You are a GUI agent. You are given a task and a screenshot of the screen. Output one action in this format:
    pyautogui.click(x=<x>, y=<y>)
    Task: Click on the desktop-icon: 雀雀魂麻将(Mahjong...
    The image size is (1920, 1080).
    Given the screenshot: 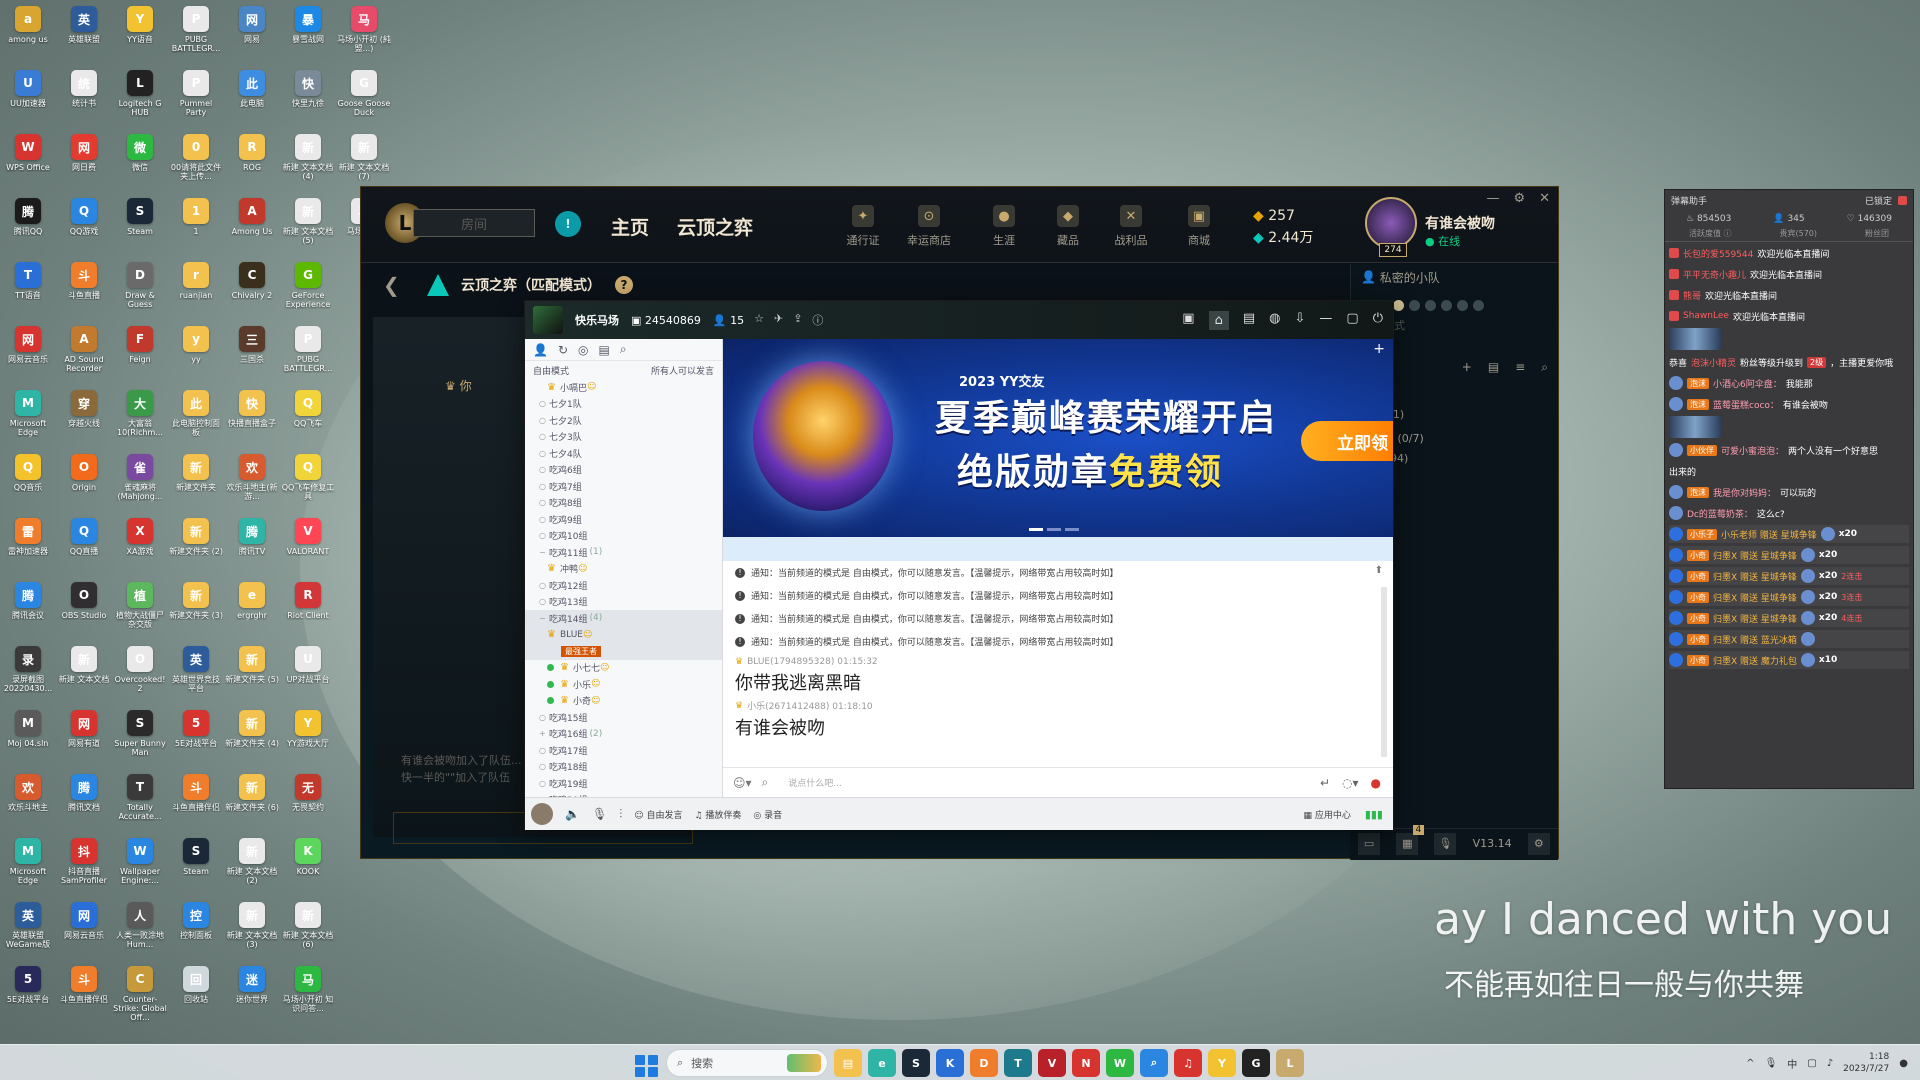 What is the action you would take?
    pyautogui.click(x=140, y=482)
    